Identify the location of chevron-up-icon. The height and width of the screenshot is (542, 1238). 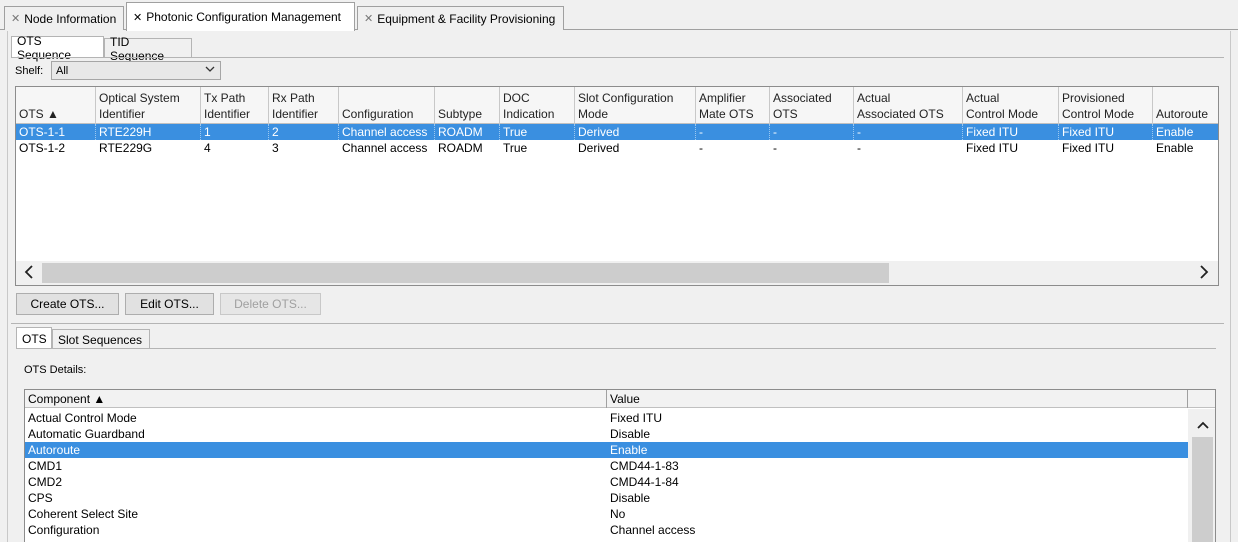
(1203, 425).